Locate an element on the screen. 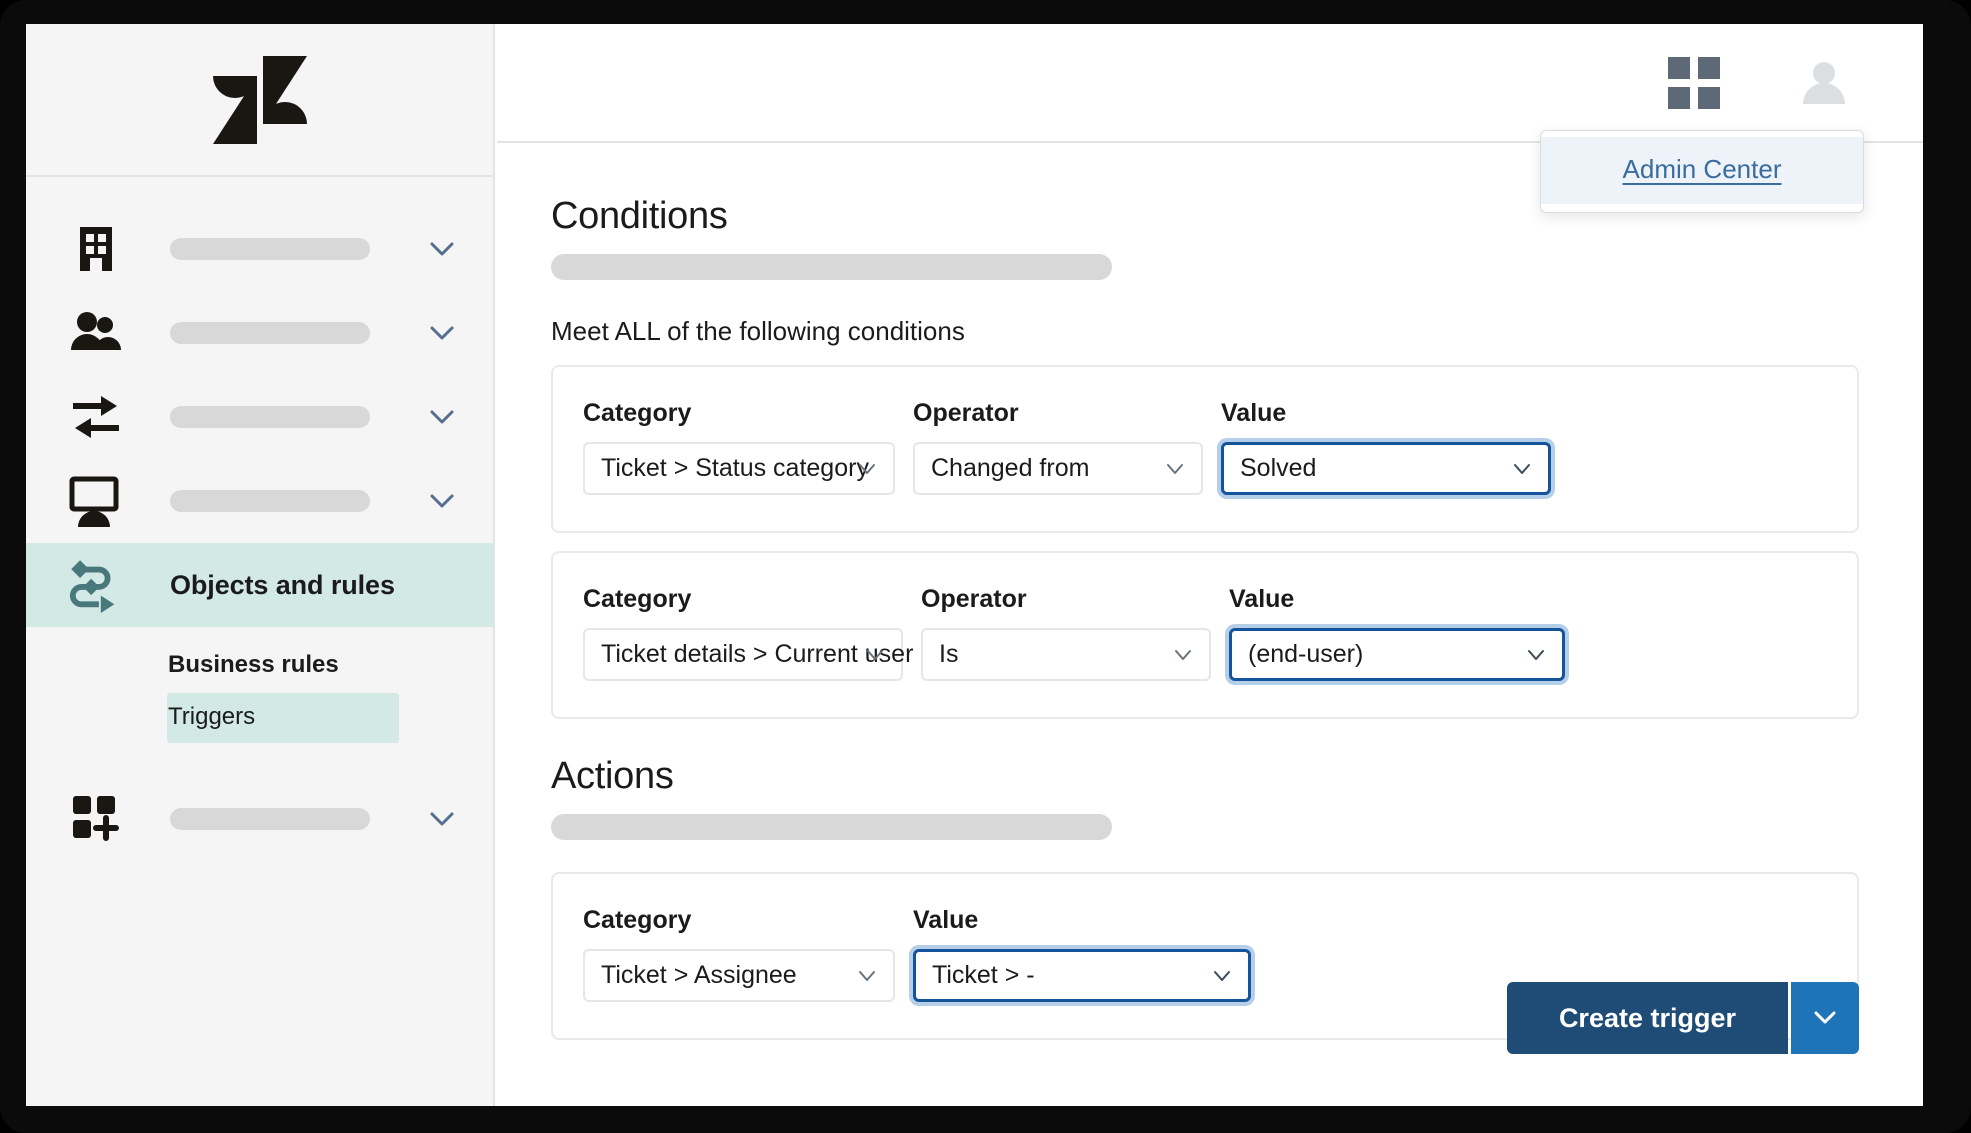 This screenshot has width=1971, height=1133. actions-subtitle-placeholder is located at coordinates (831, 827).